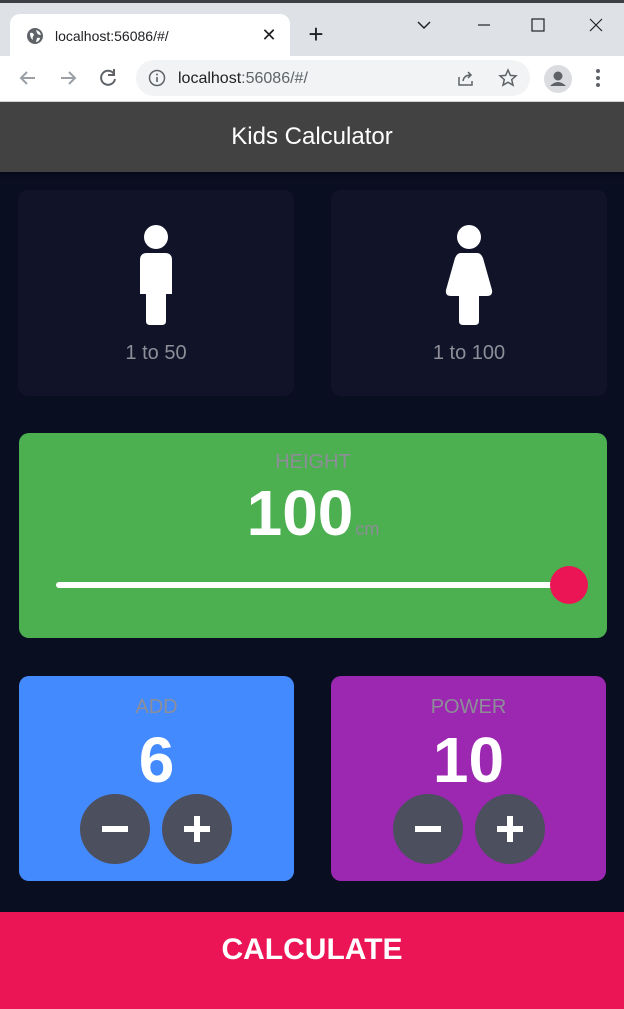  What do you see at coordinates (424, 25) in the screenshot?
I see `chevron-down-icon` at bounding box center [424, 25].